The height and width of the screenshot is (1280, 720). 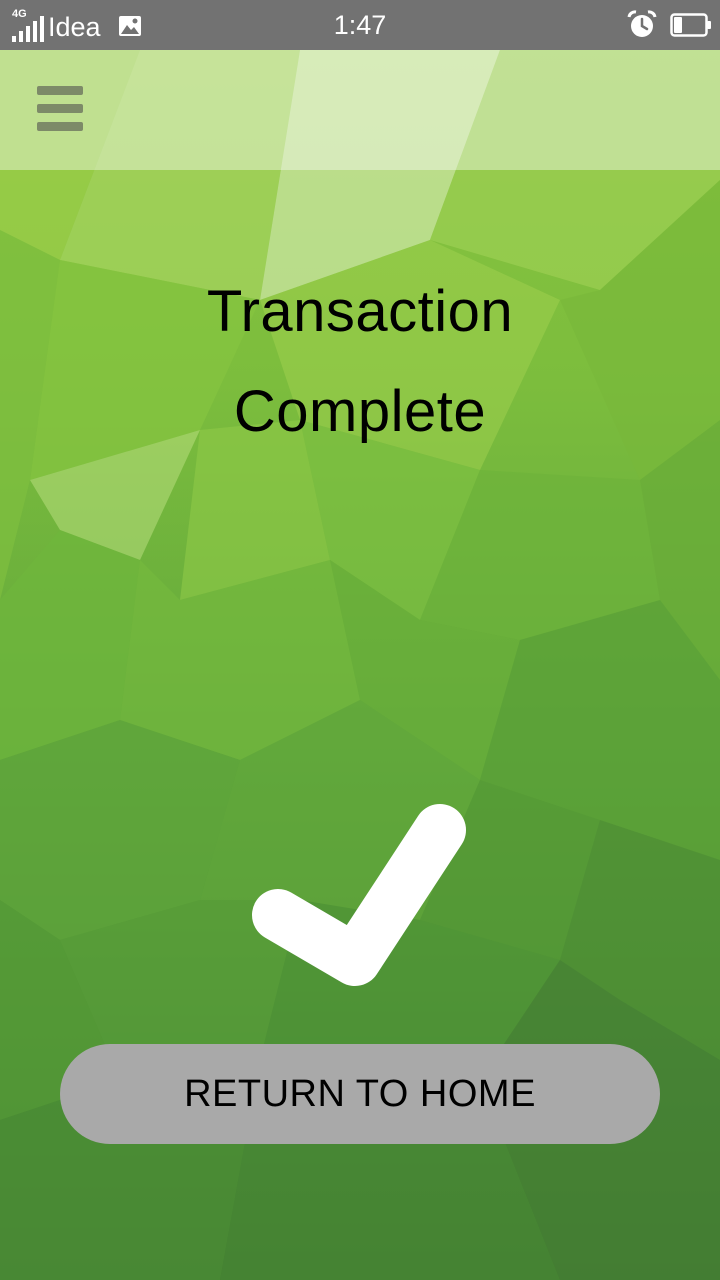 What do you see at coordinates (360, 311) in the screenshot?
I see `title-line-1: Transaction` at bounding box center [360, 311].